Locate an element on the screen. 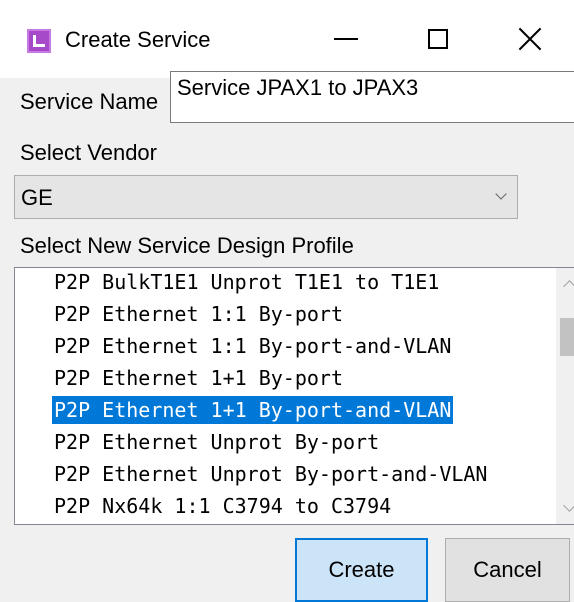 Image resolution: width=574 pixels, height=602 pixels. scroll-down-icon is located at coordinates (568, 505).